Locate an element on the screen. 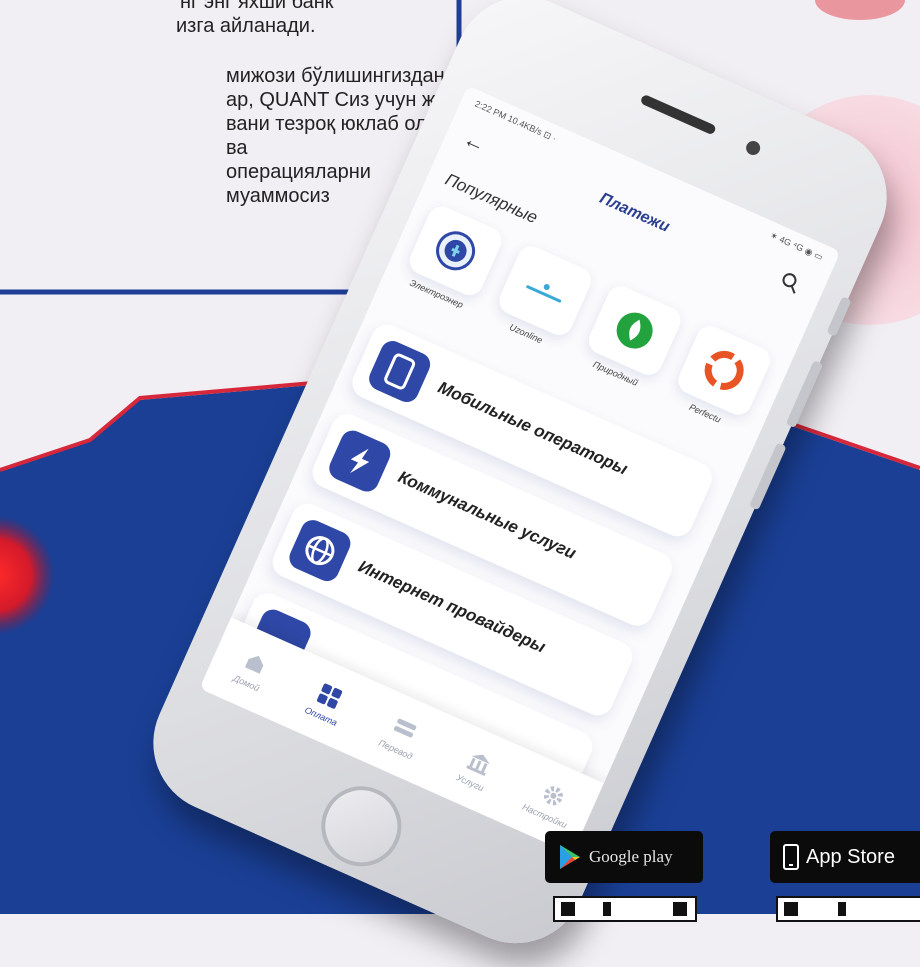  popular-item-electricity: Электроэнер is located at coordinates (452, 258).